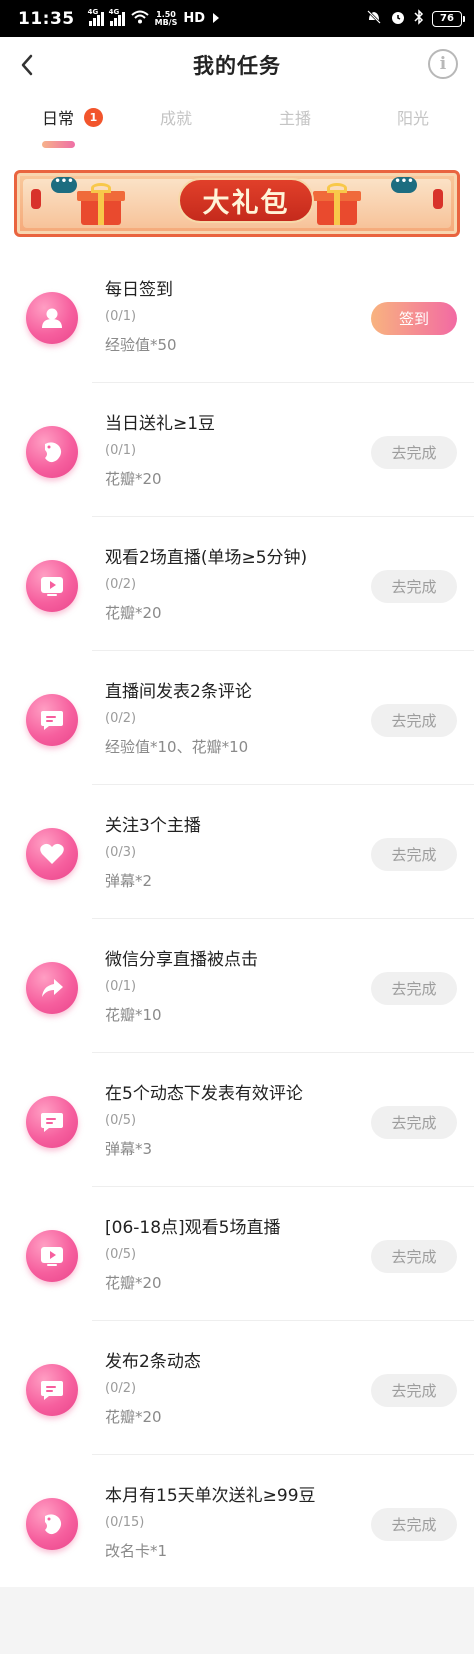  Describe the element at coordinates (139, 18) in the screenshot. I see `wifi-icon` at that location.